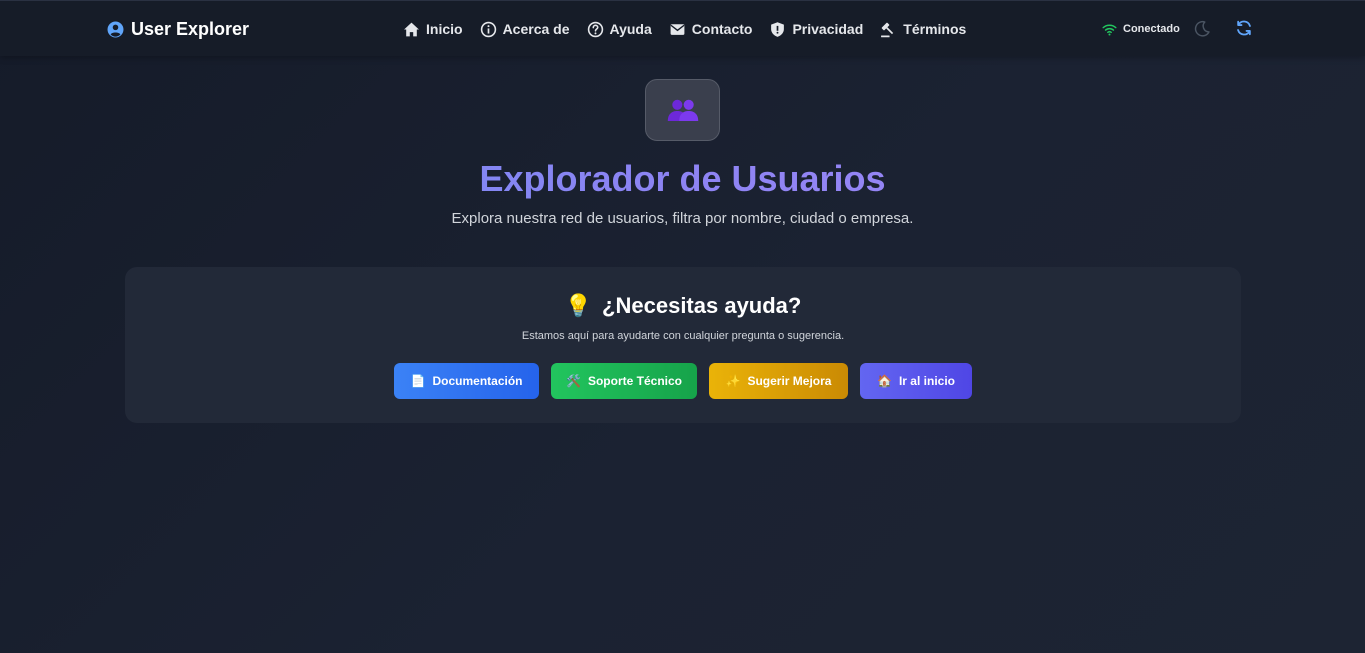  Describe the element at coordinates (630, 29) in the screenshot. I see `nav-link-label: Ayuda` at that location.